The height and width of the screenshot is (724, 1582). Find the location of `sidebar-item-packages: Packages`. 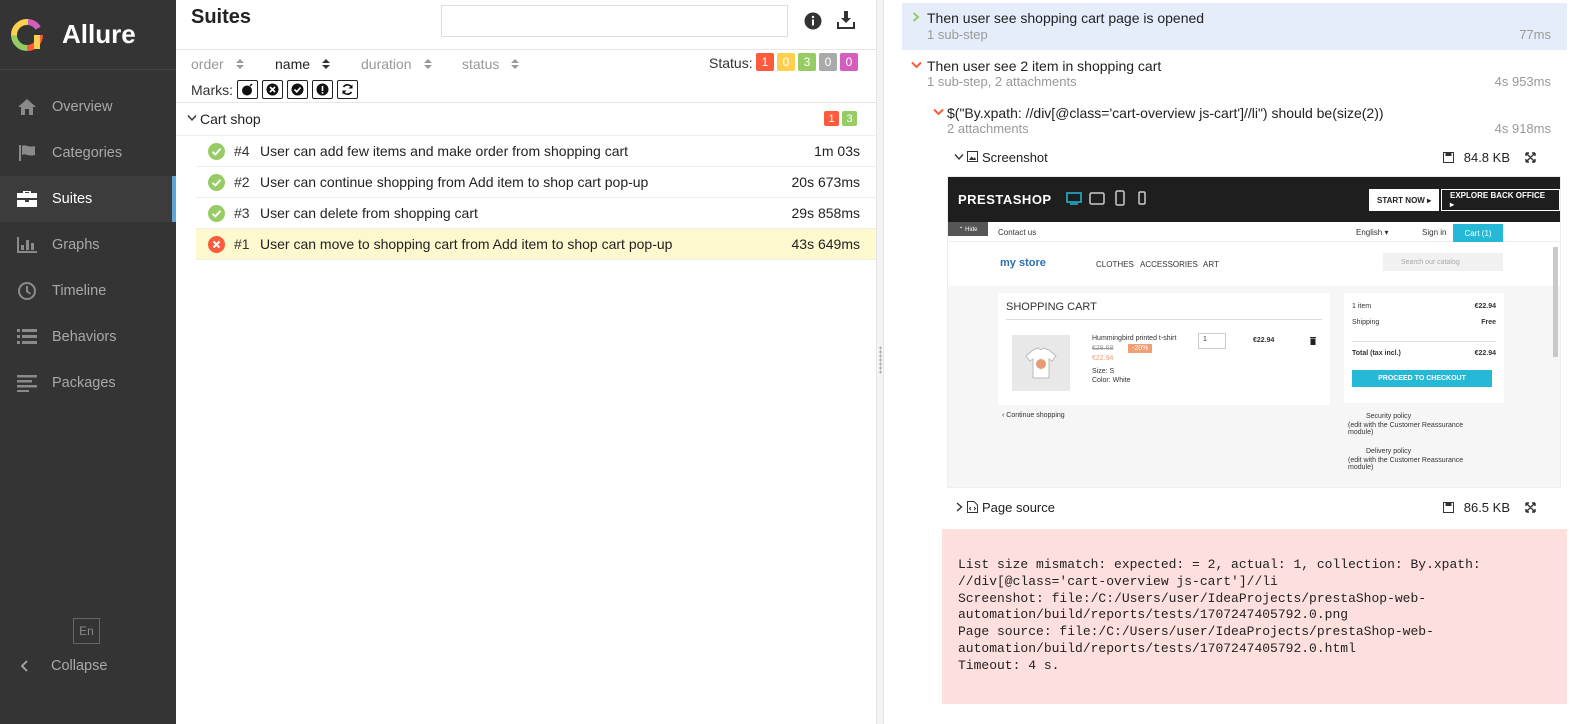

sidebar-item-packages: Packages is located at coordinates (88, 383).